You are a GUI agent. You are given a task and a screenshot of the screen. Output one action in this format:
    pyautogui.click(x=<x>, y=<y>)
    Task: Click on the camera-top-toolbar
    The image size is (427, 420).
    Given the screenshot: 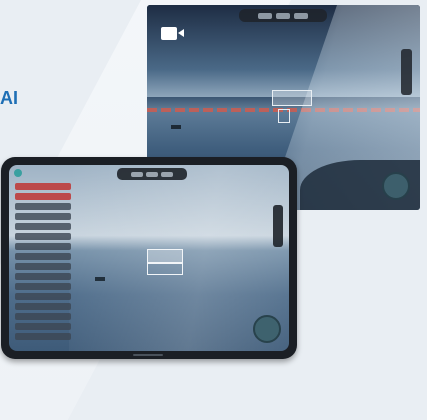 What is the action you would take?
    pyautogui.click(x=283, y=15)
    